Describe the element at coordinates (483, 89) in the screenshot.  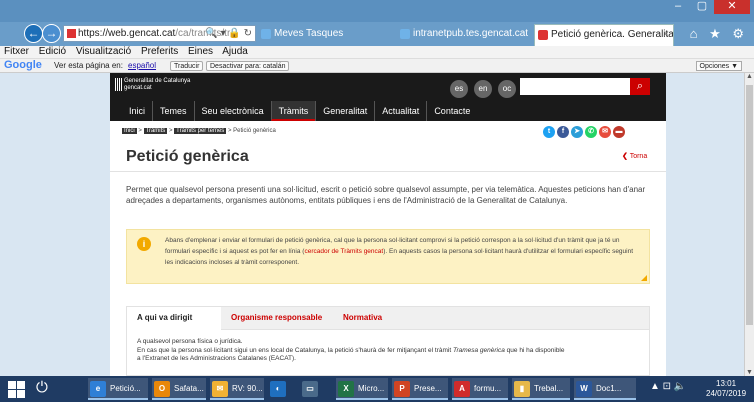
I see `lang-en-button: en` at that location.